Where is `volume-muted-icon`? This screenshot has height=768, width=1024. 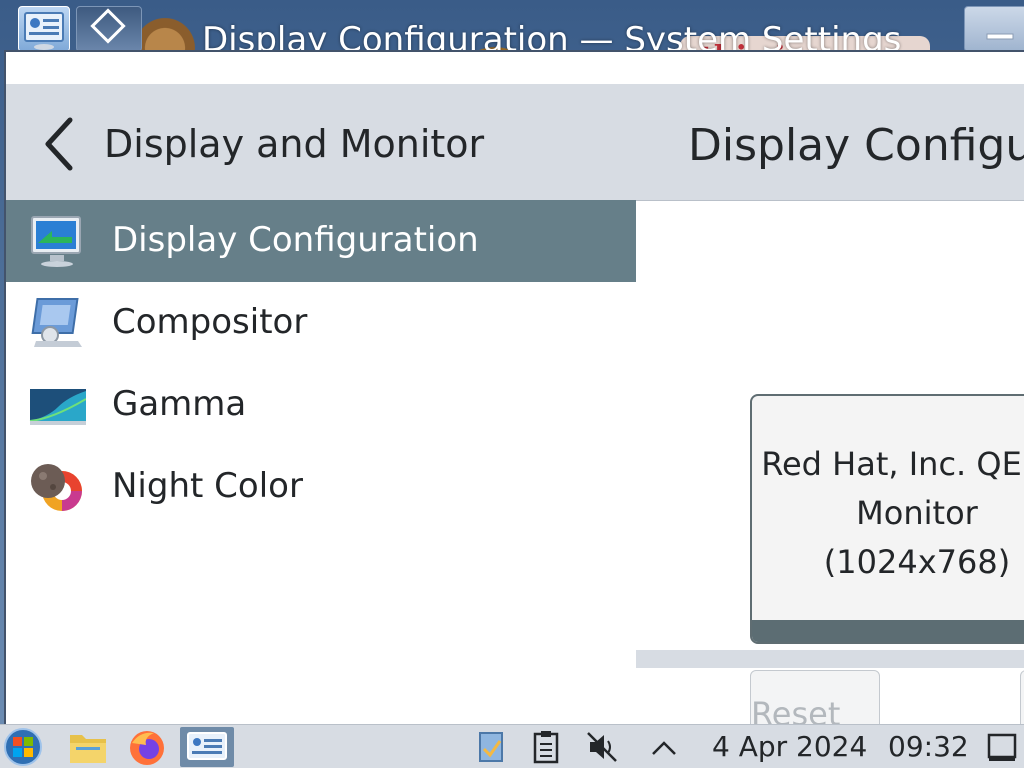
volume-muted-icon is located at coordinates (602, 747).